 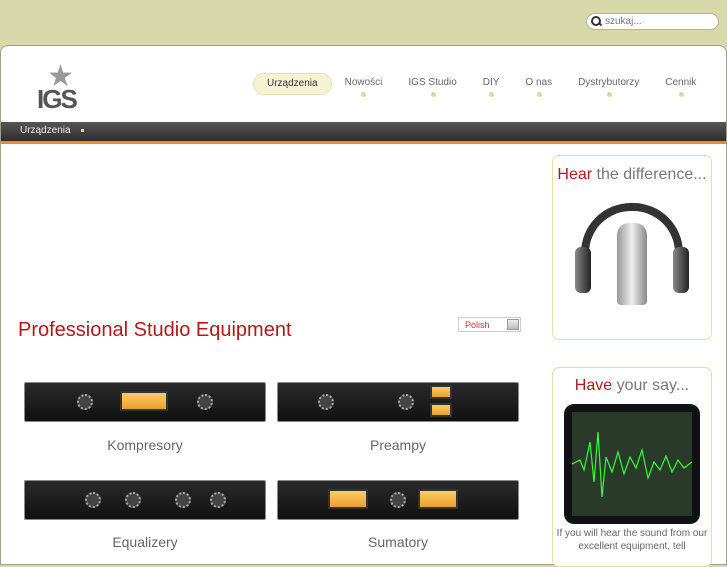 What do you see at coordinates (432, 85) in the screenshot?
I see `nav-igs-studio: IGS Studio` at bounding box center [432, 85].